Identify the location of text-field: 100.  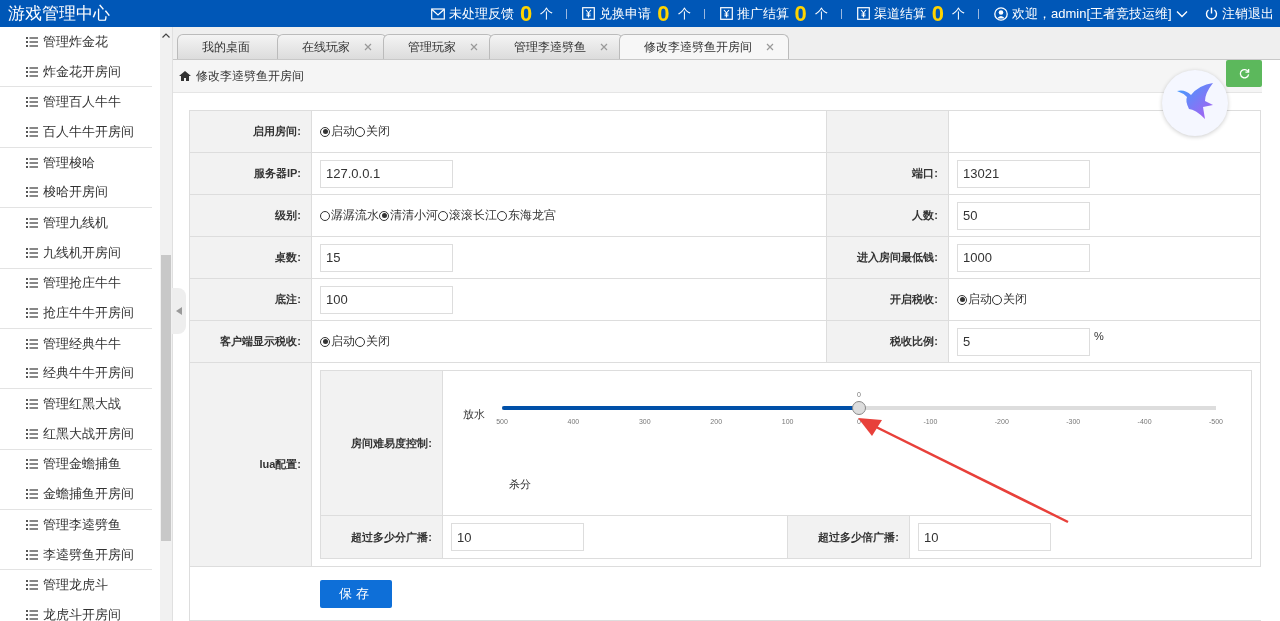
(386, 299).